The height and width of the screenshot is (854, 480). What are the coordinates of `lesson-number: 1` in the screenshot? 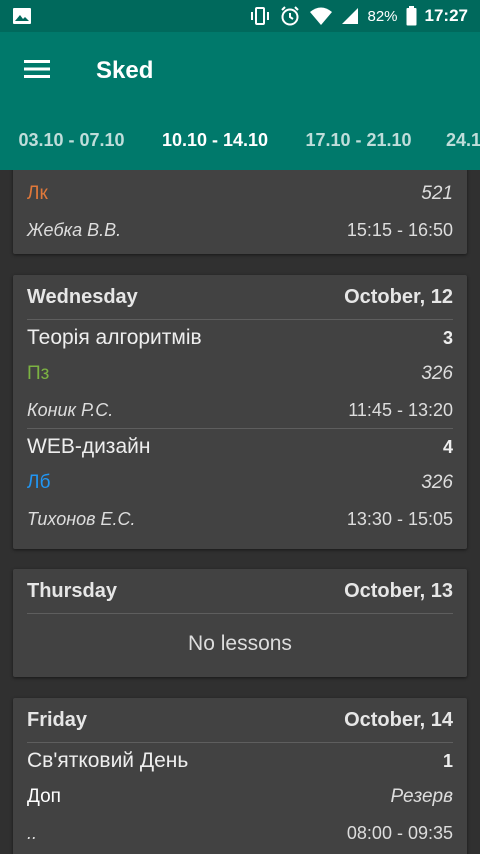 It's located at (447, 760).